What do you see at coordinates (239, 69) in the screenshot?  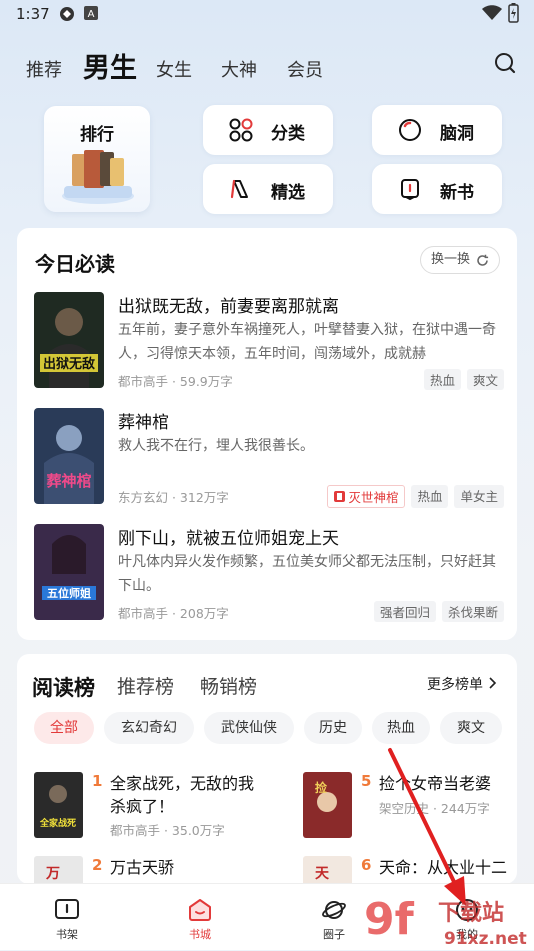 I see `tab-master: 大神` at bounding box center [239, 69].